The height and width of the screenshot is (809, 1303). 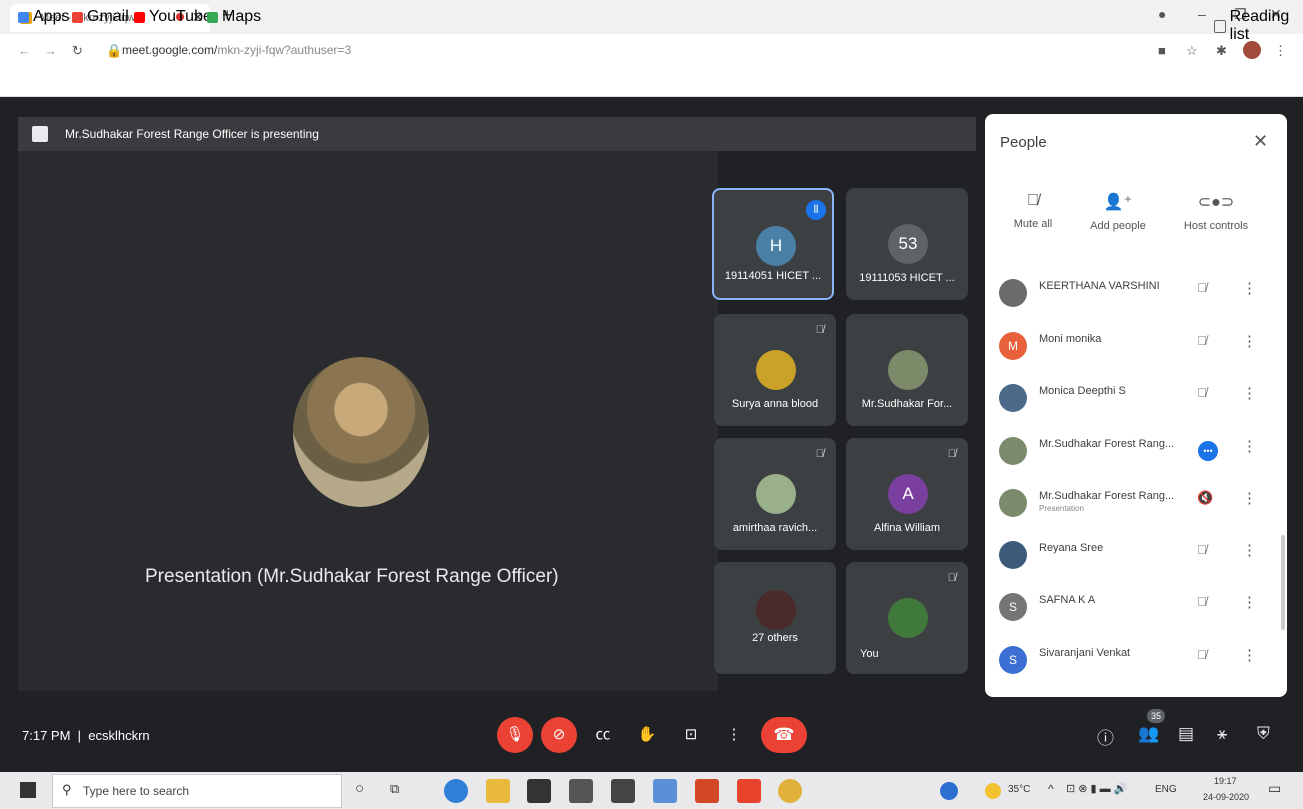 I want to click on file-explorer-icon, so click(x=498, y=791).